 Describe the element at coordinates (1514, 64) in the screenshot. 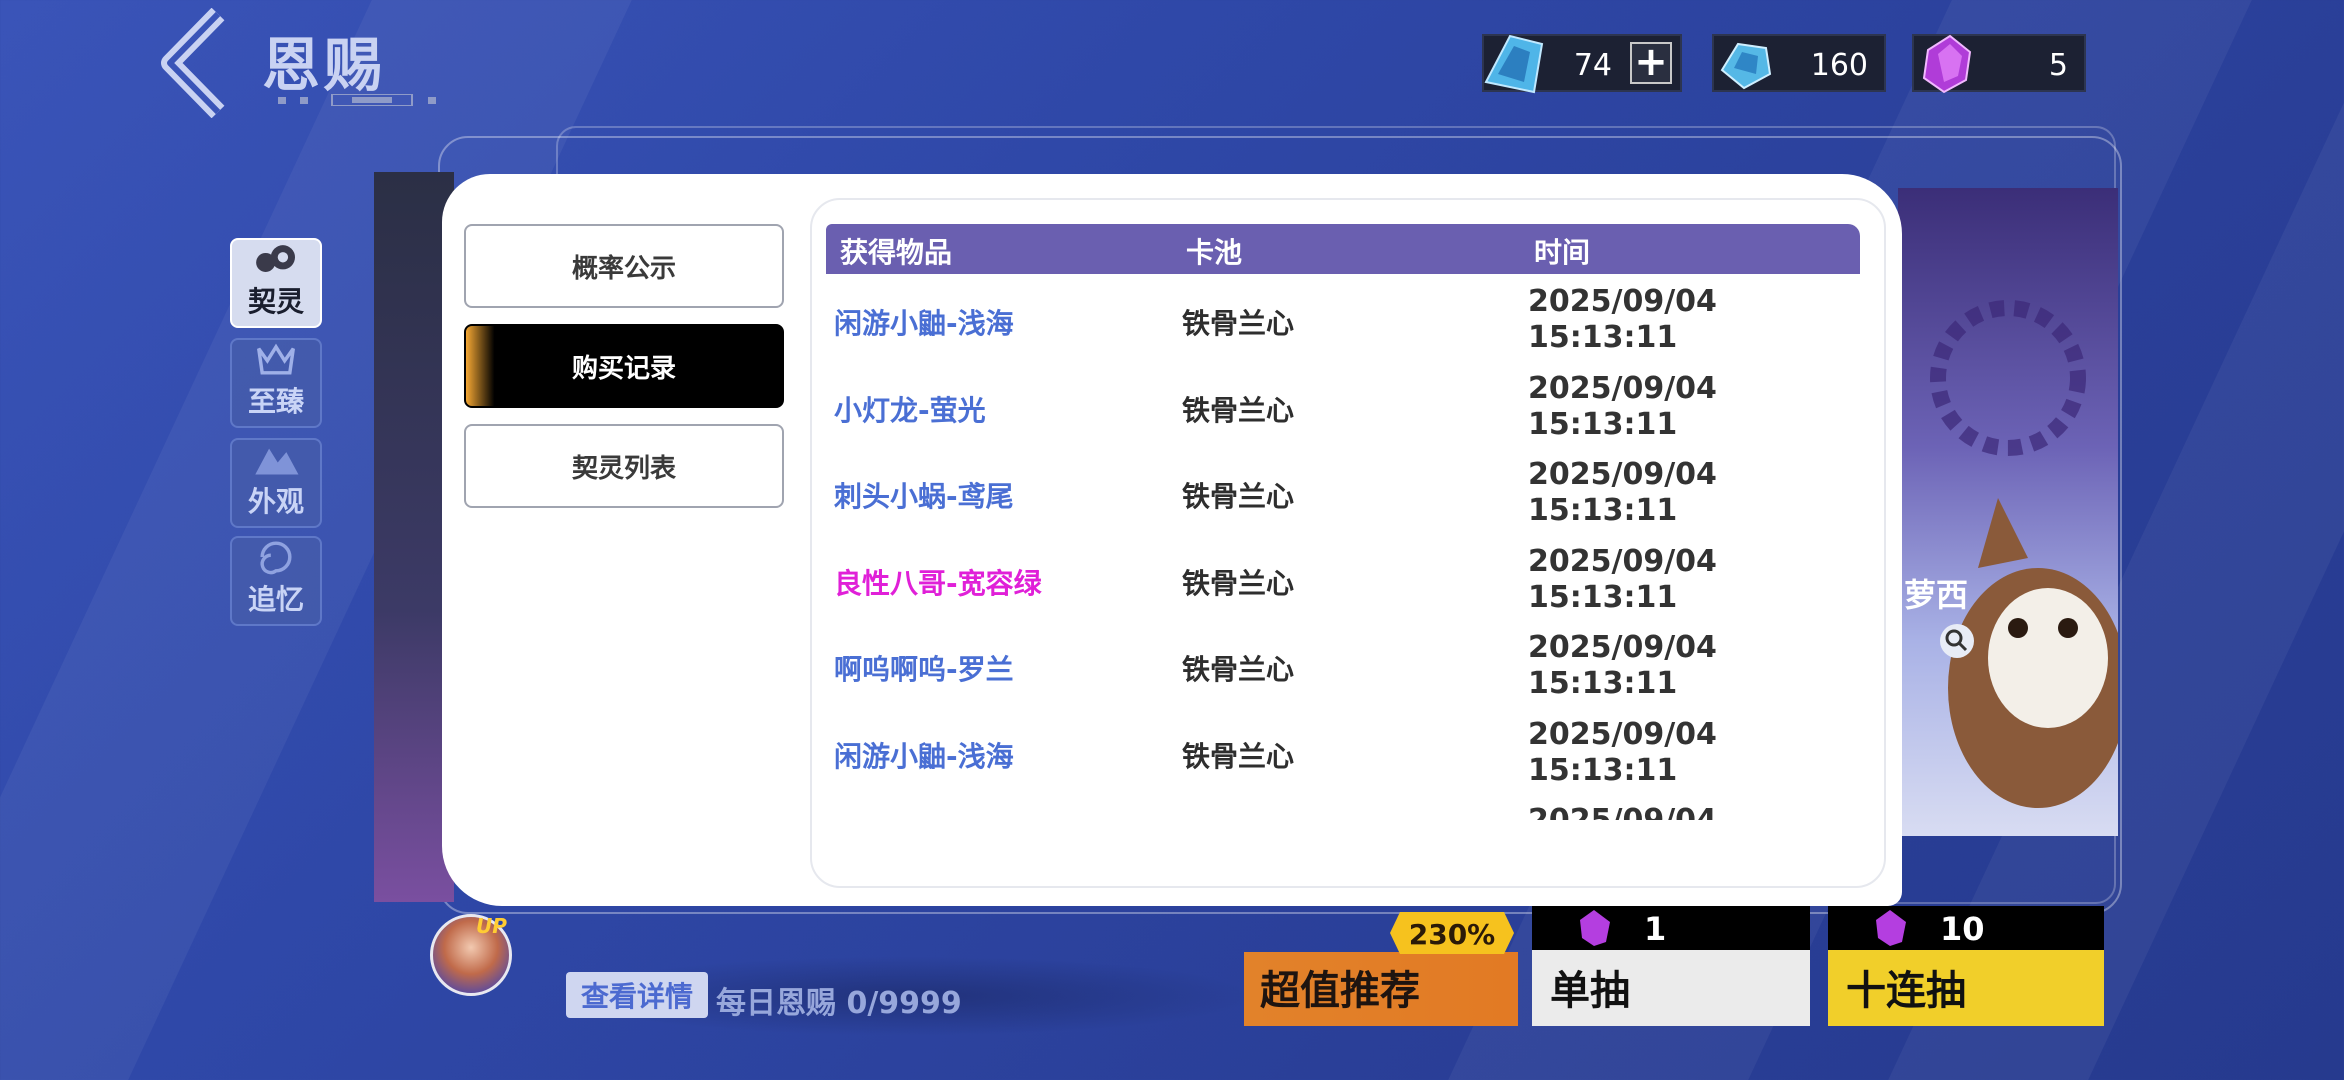

I see `blue-crystal-icon` at that location.